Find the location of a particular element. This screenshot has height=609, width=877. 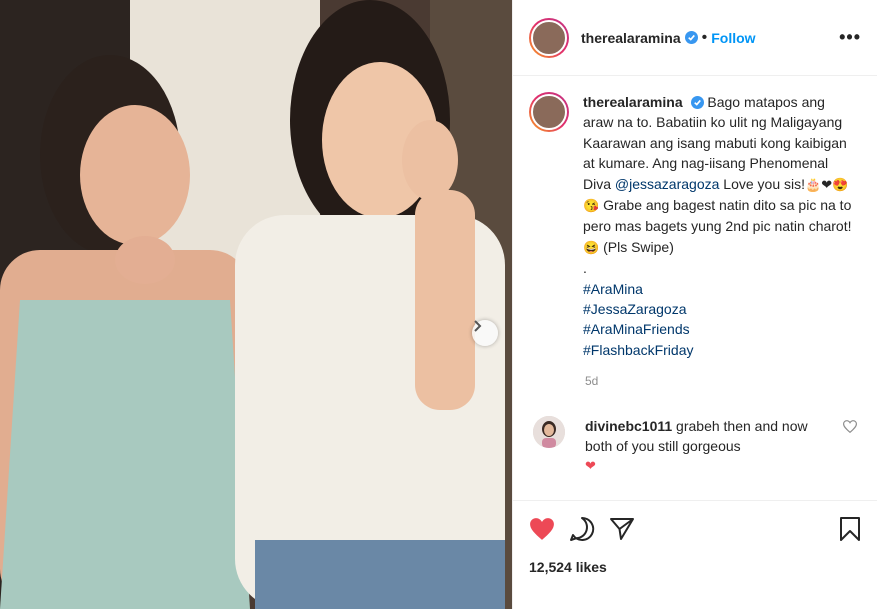

save-button is located at coordinates (850, 529).